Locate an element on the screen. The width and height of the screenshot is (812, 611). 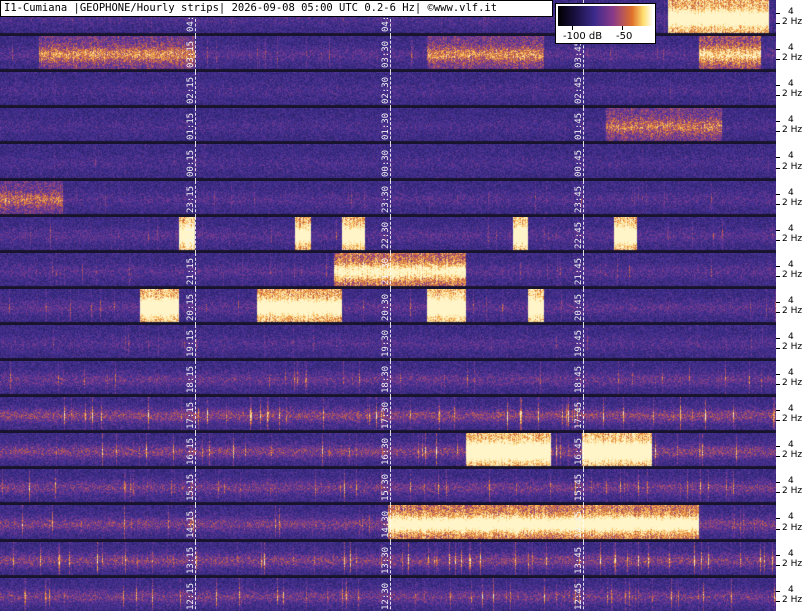
hour-strip: 17:15 17:30 17:45 is located at coordinates (388, 415).